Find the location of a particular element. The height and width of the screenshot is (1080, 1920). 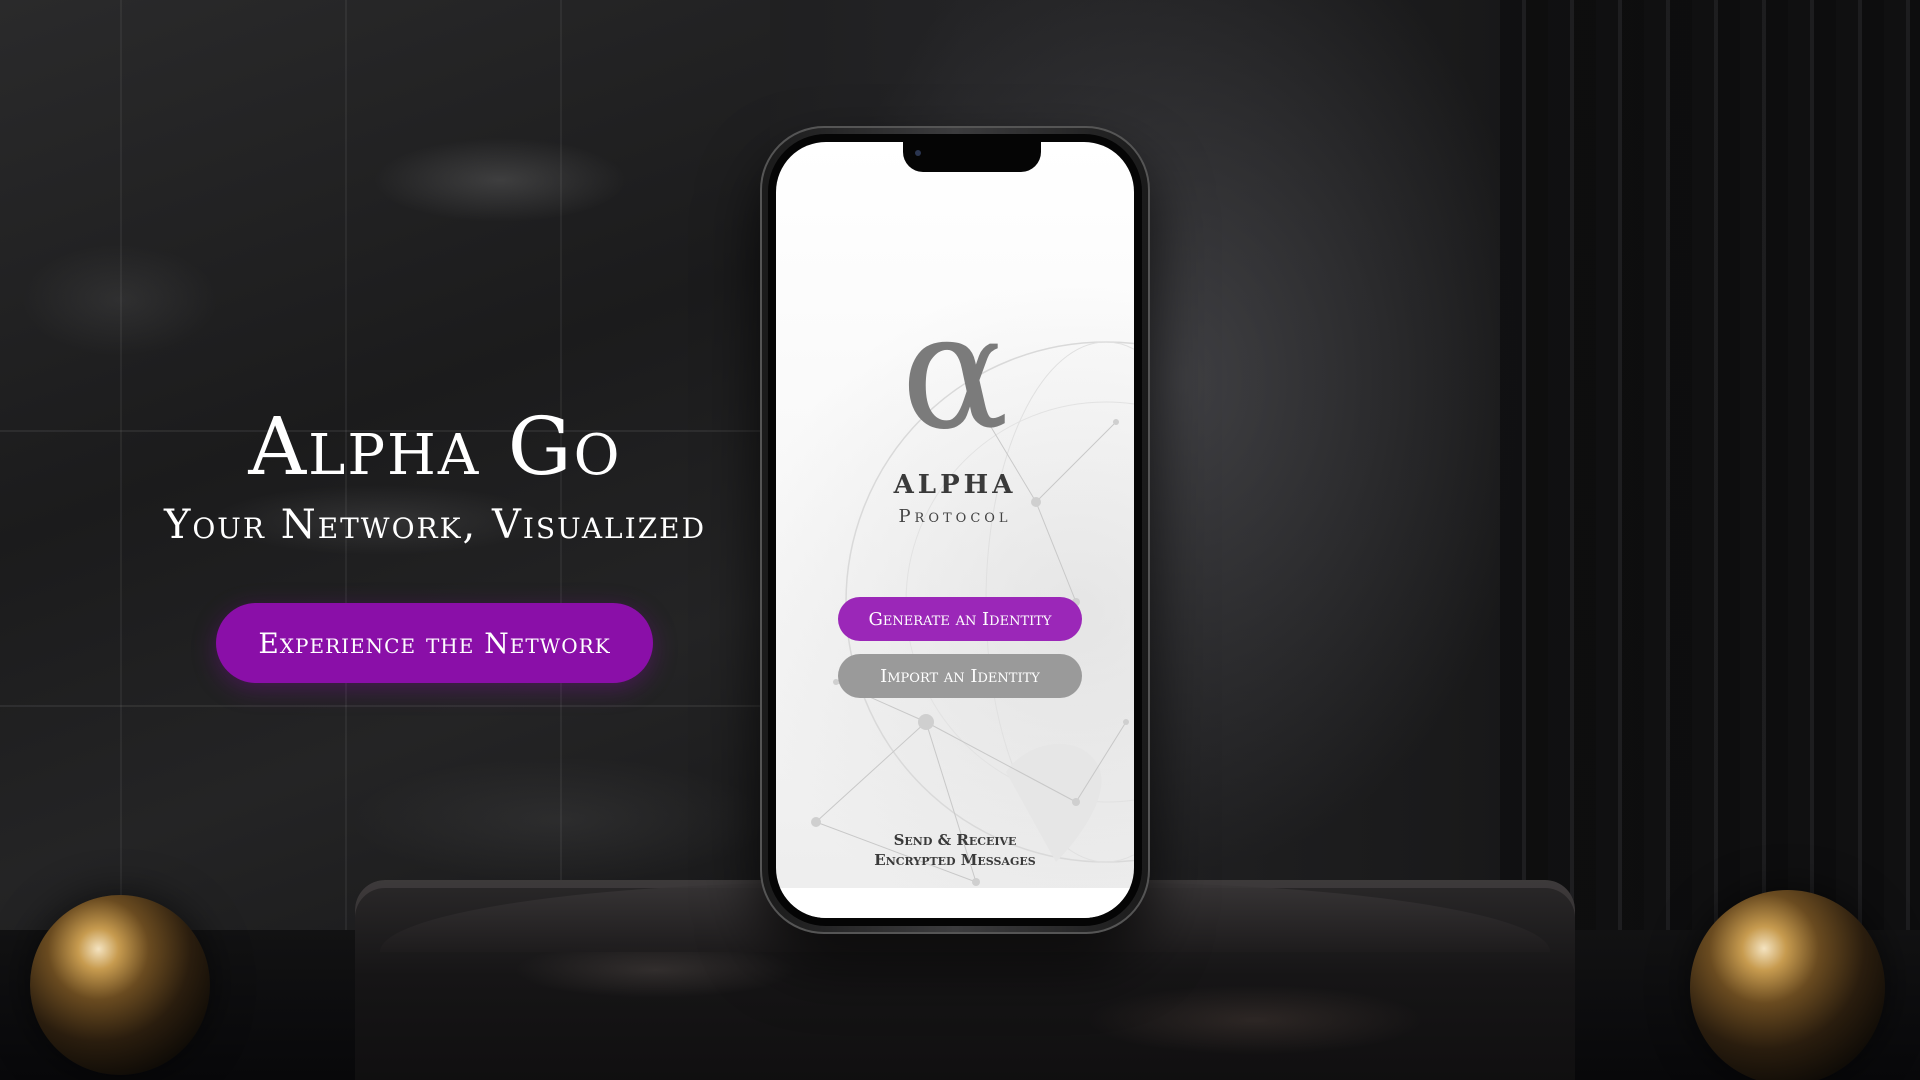

phone-notch is located at coordinates (972, 157).